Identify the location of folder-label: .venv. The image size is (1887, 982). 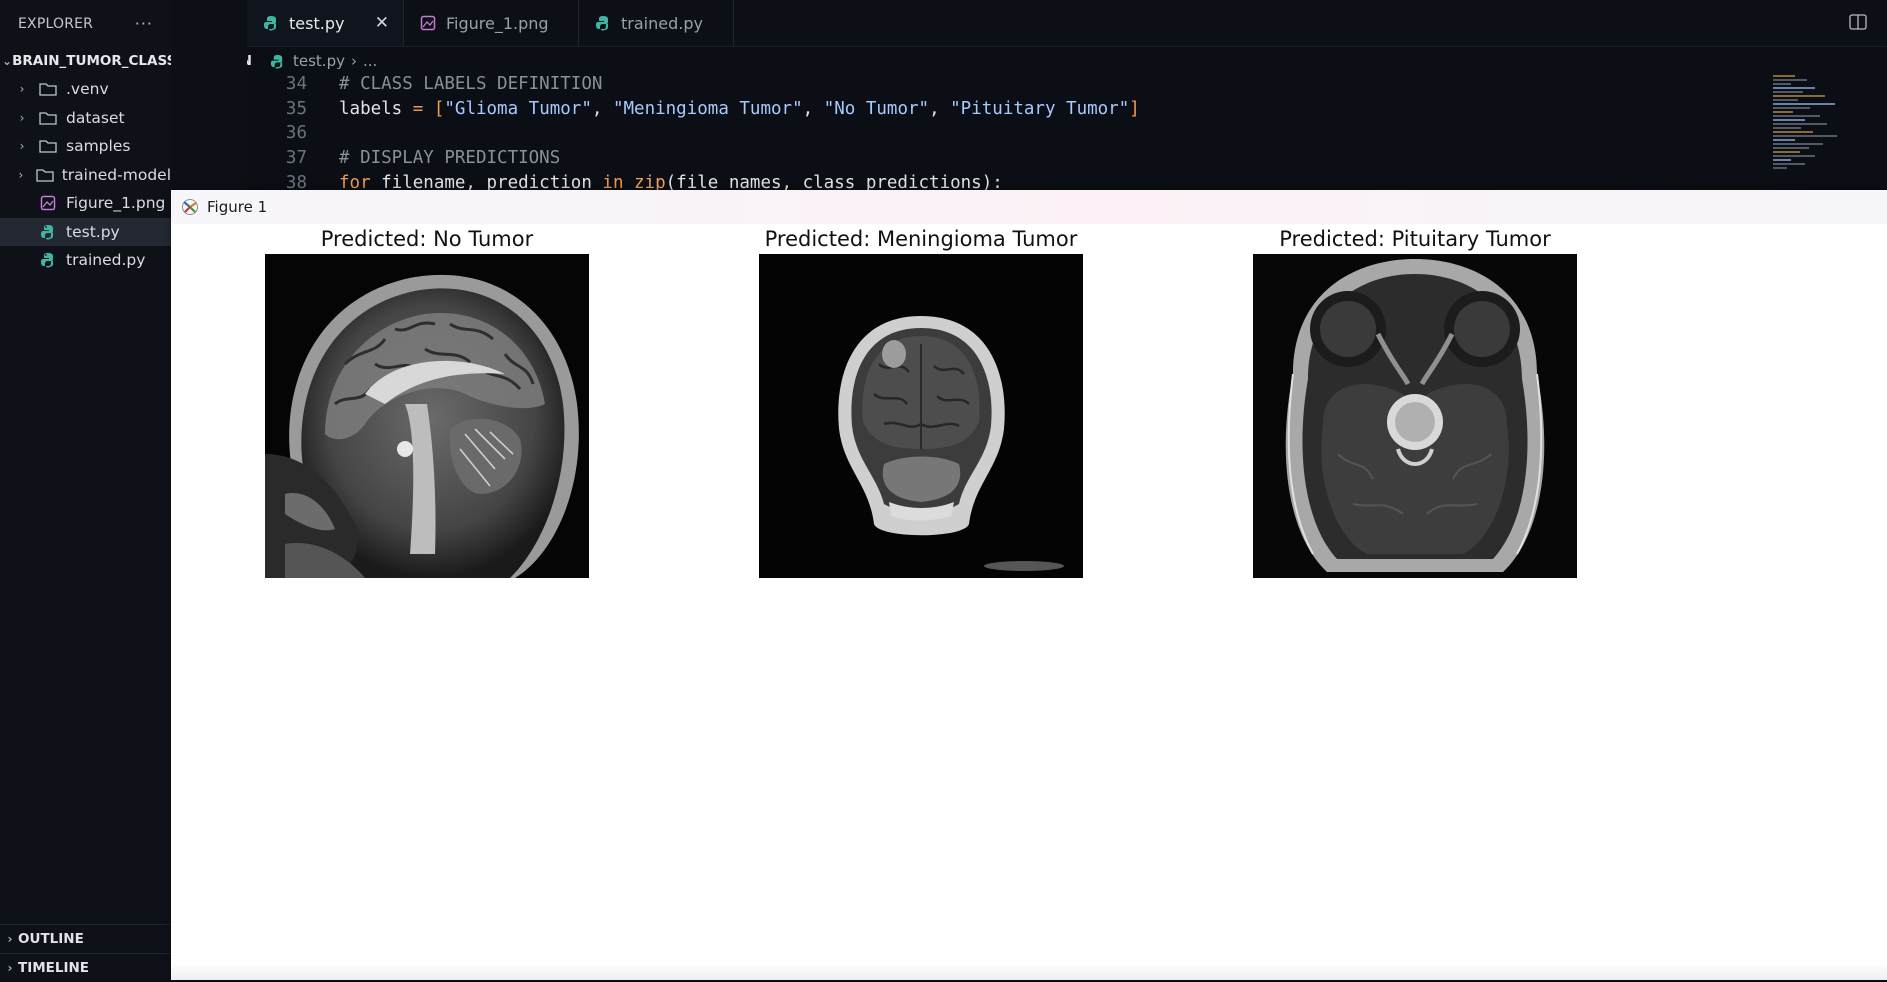
(87, 89).